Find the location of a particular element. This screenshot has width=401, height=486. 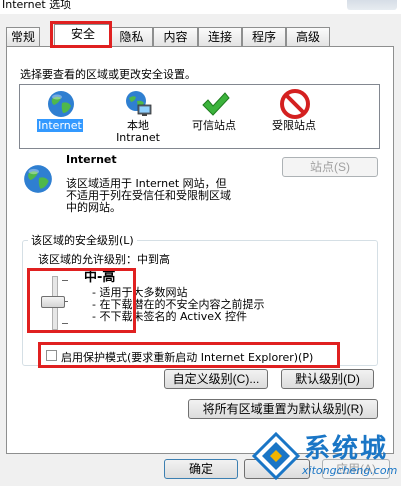

watermark-brand: 系统城 is located at coordinates (346, 449).